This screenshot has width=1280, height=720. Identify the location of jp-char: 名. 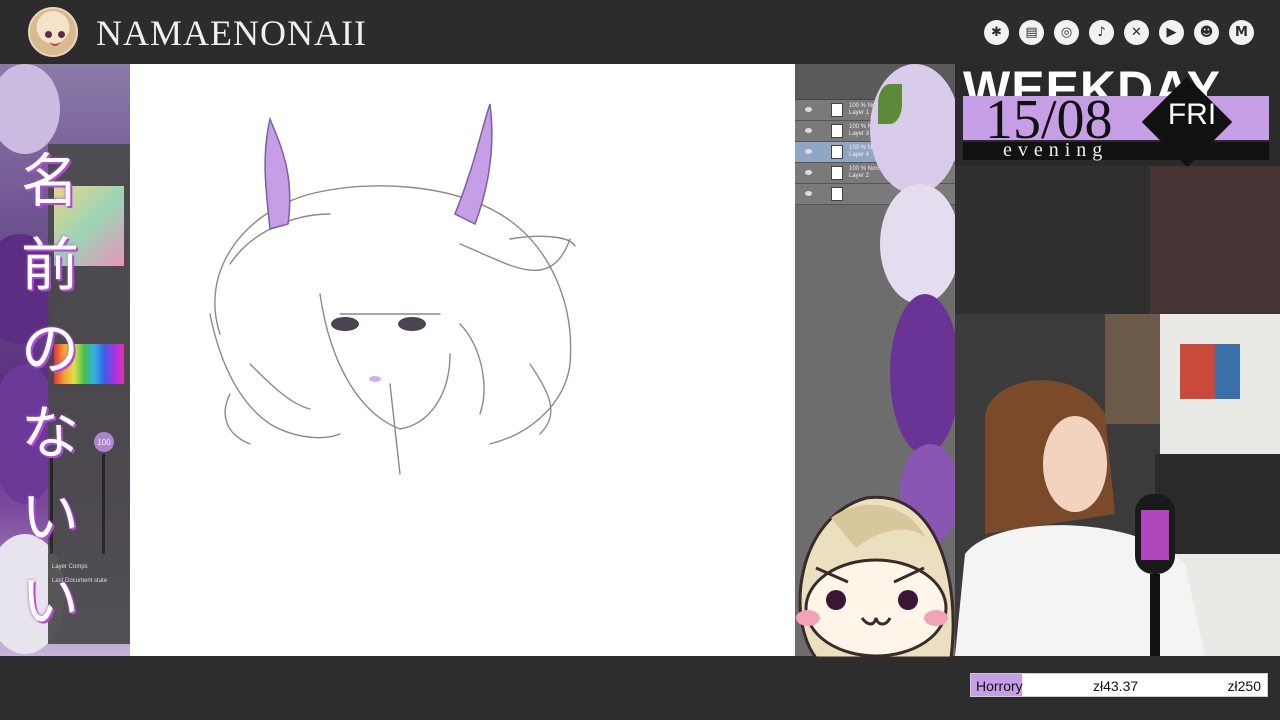
(49, 181).